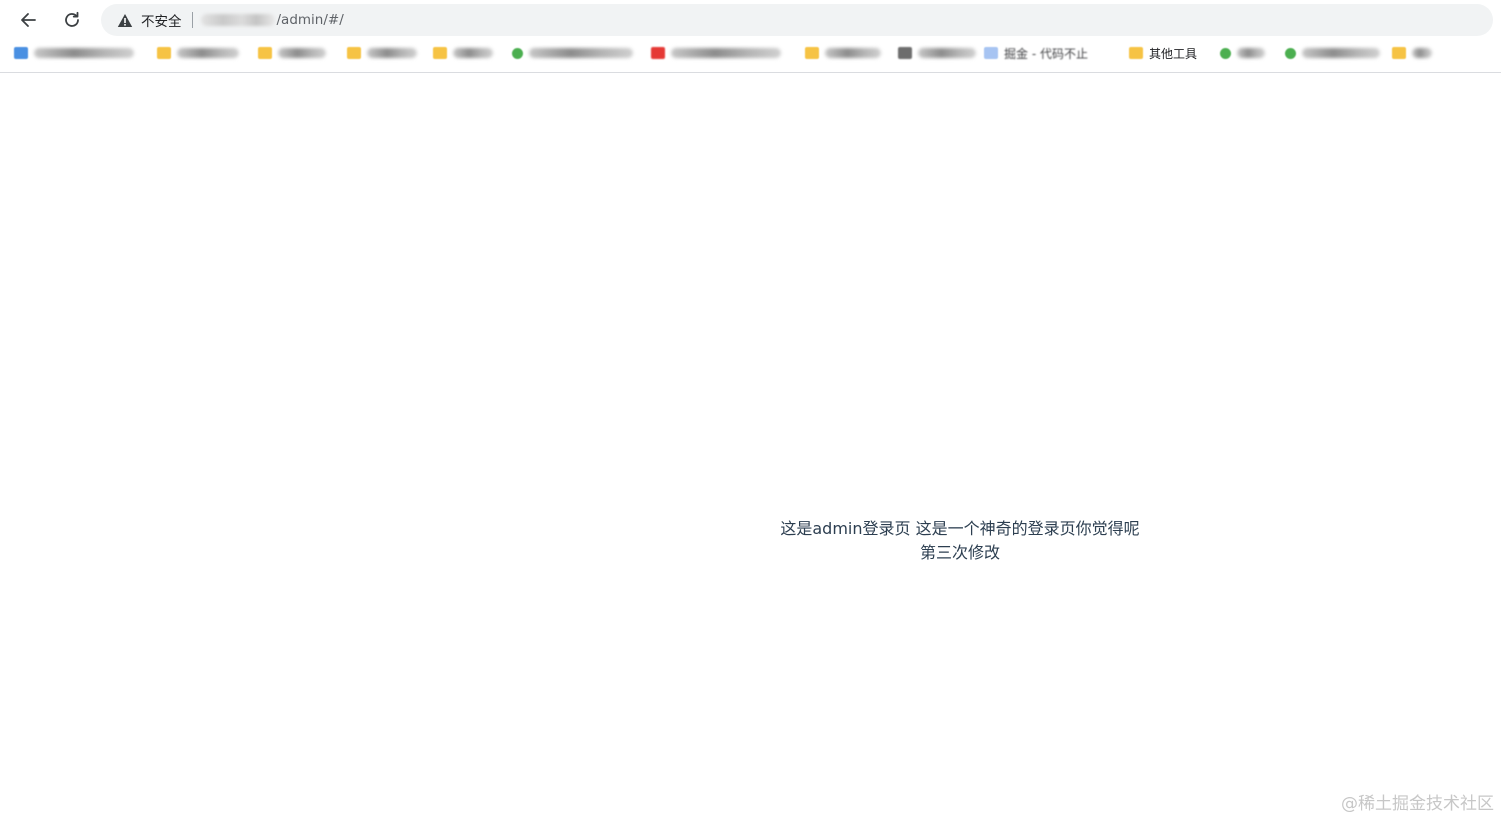 This screenshot has width=1501, height=820. I want to click on browser-chrome: 不安全 /admin/#/ 掘金 - 代码不止 其他工具, so click(750, 36).